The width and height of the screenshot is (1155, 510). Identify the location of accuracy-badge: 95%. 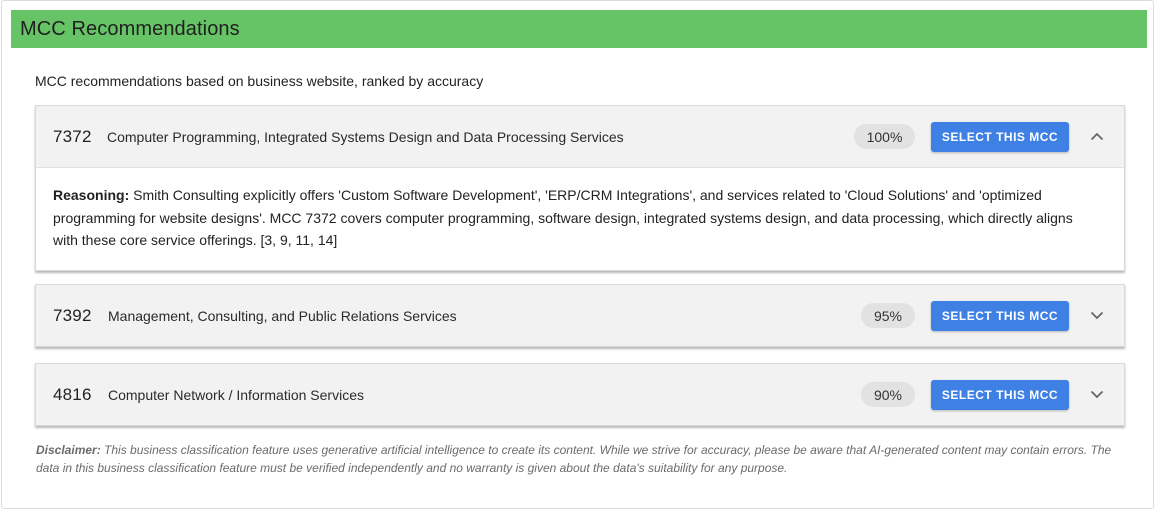
(888, 315).